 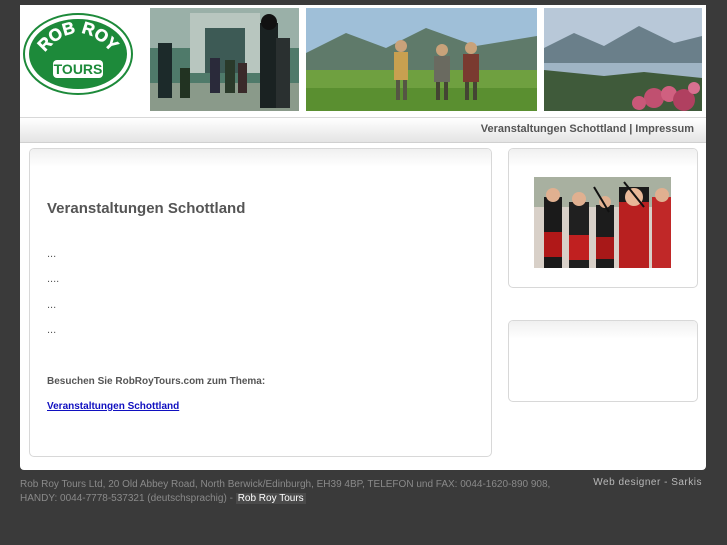 I want to click on header-photo-loch, so click(x=623, y=59).